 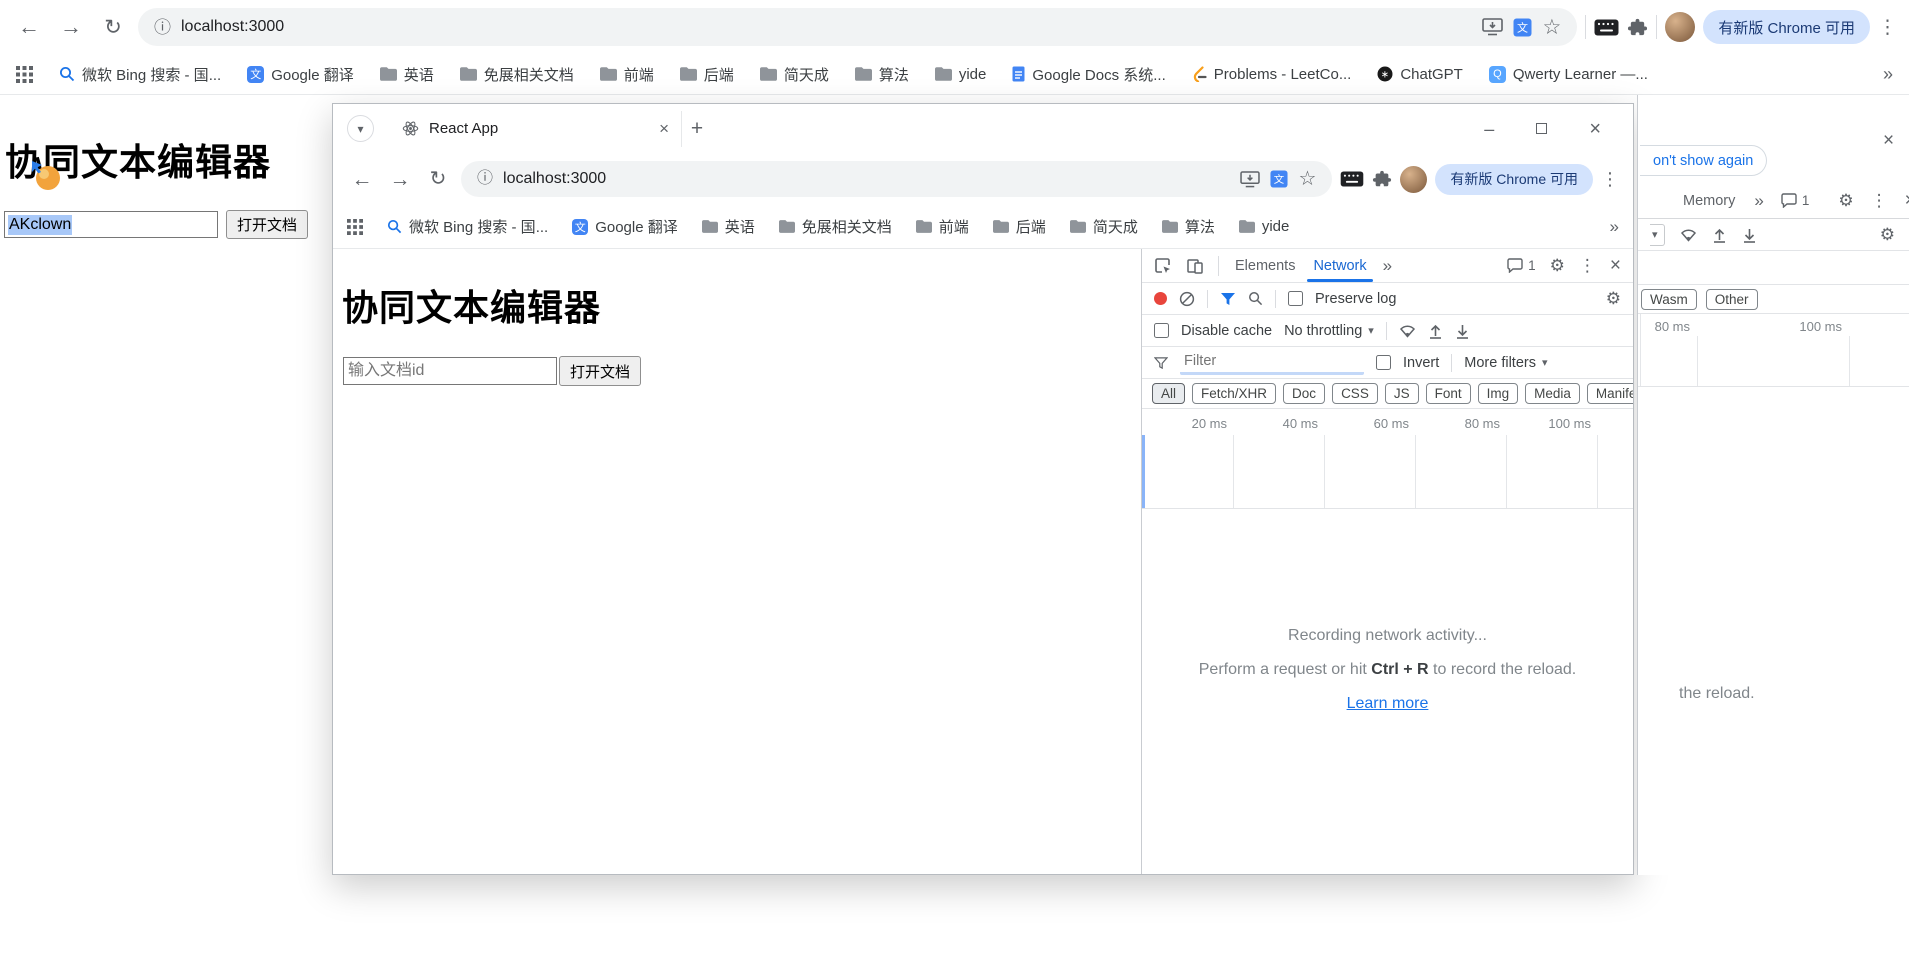 I want to click on filter-input: Filter, so click(x=1272, y=363).